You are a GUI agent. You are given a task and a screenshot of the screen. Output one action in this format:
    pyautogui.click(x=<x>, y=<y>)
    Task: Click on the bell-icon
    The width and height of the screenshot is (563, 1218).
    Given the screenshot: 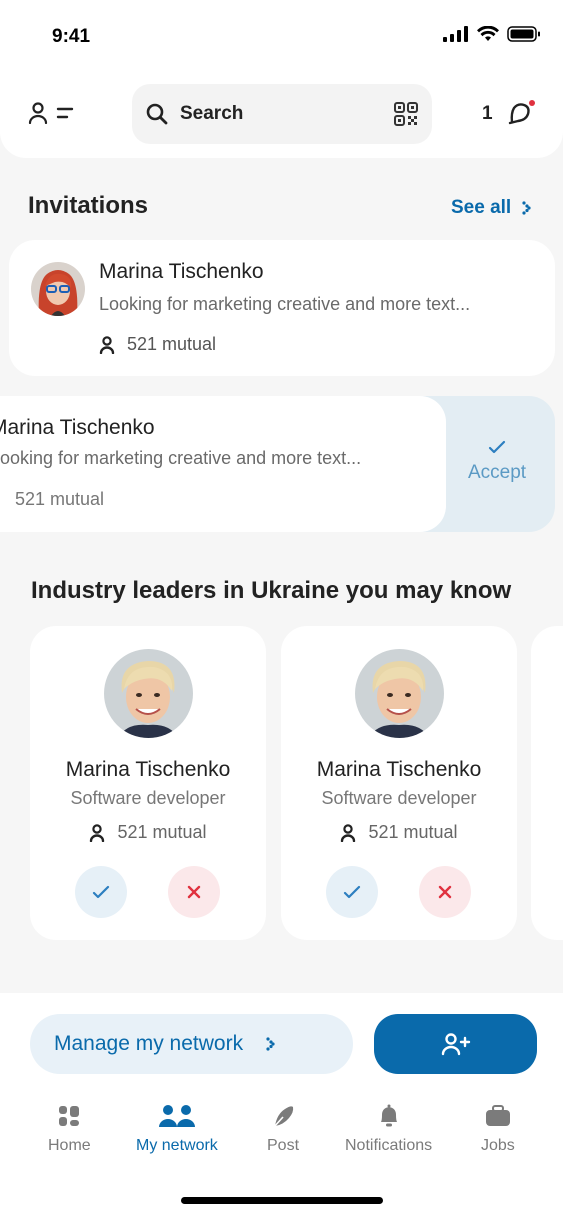 What is the action you would take?
    pyautogui.click(x=388, y=1115)
    